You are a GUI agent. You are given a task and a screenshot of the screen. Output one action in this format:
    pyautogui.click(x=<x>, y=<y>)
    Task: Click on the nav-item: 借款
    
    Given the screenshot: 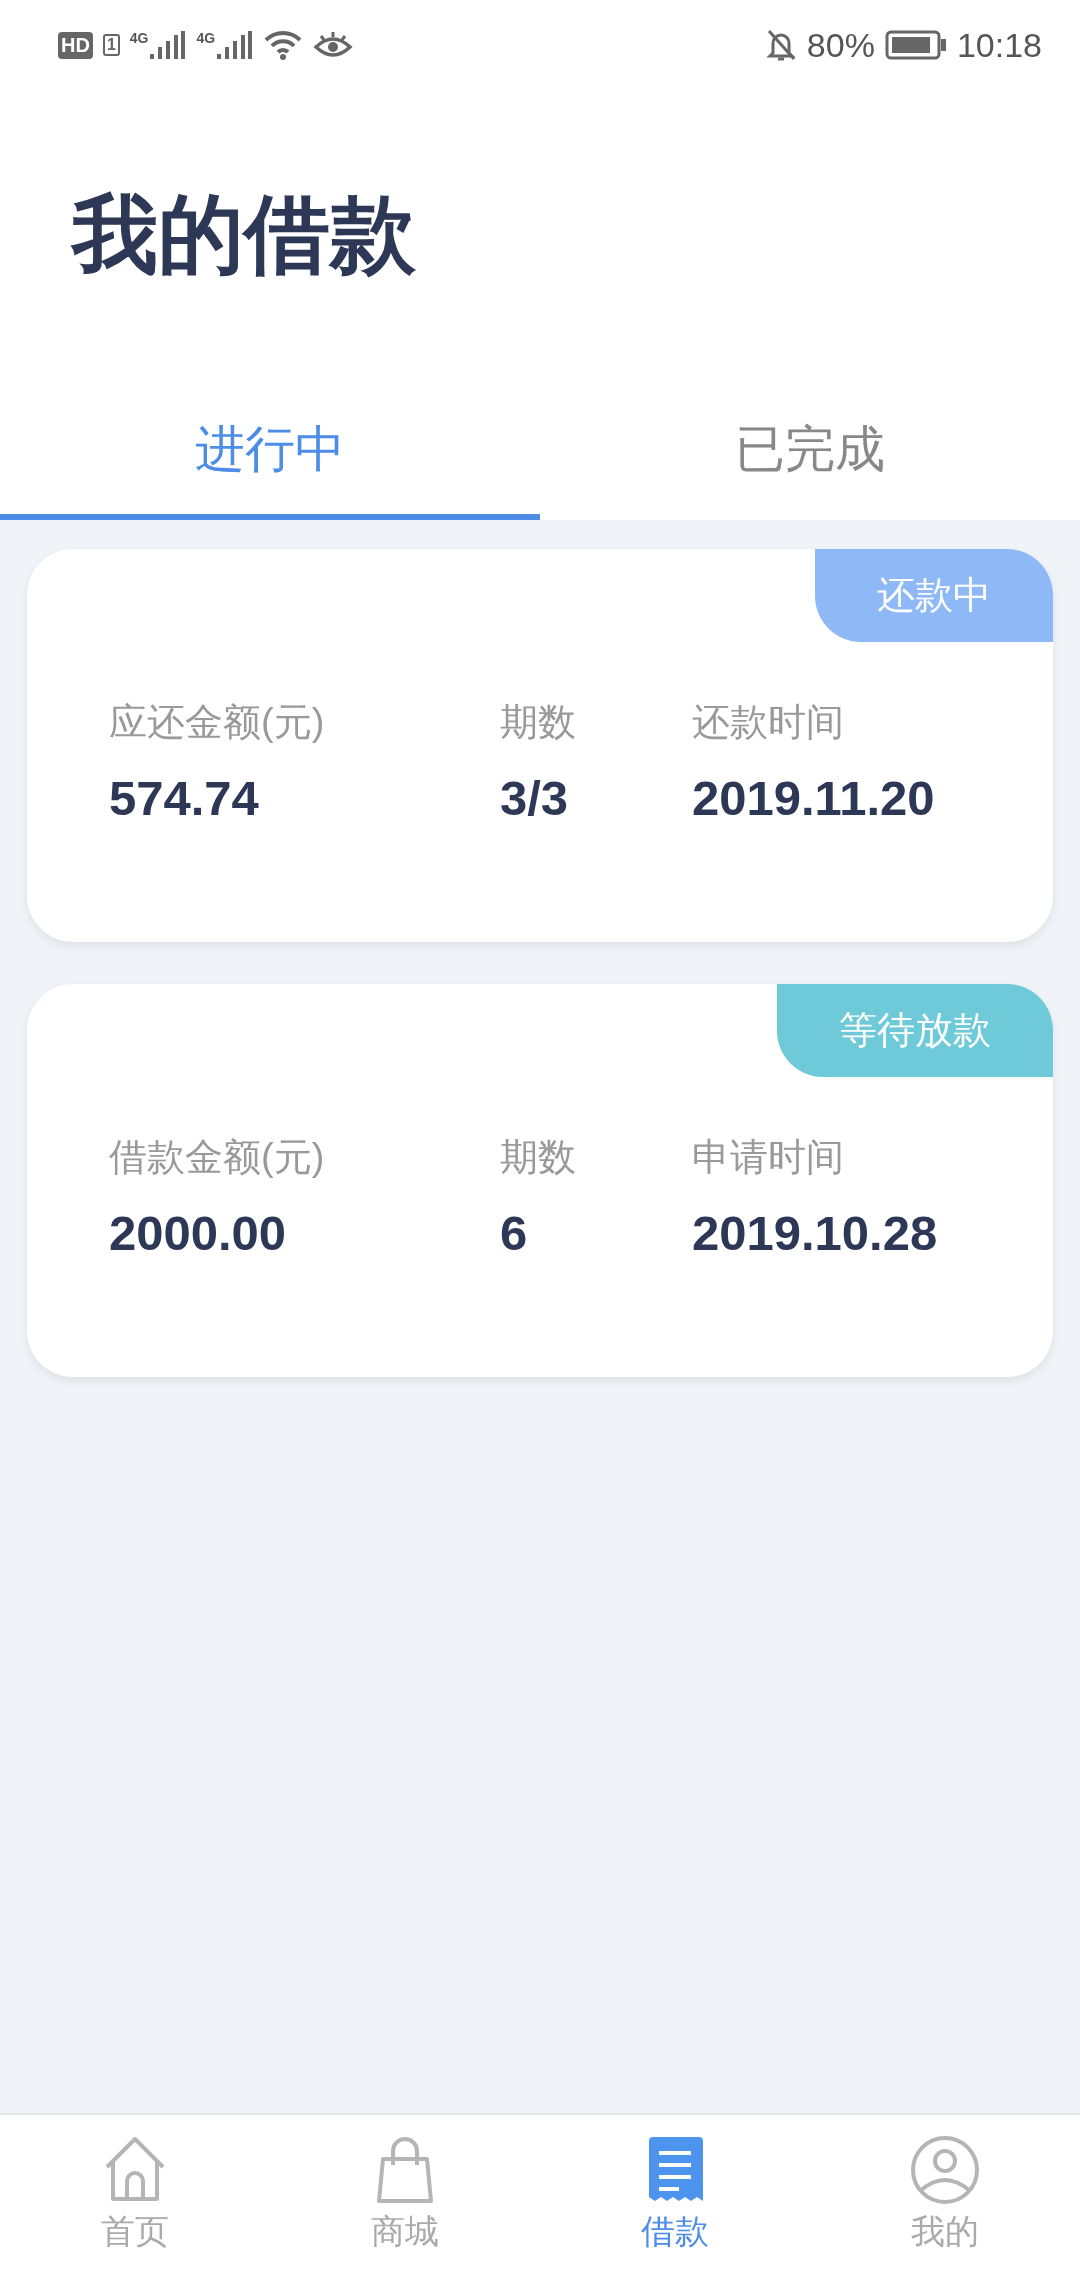 What is the action you would take?
    pyautogui.click(x=675, y=2197)
    